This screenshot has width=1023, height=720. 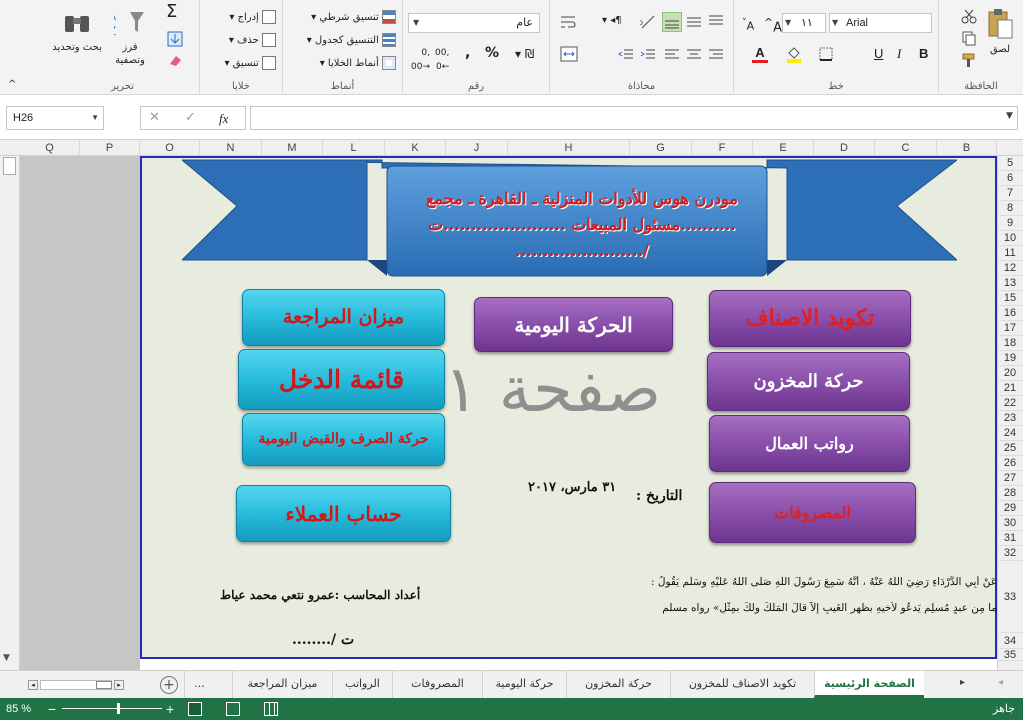 I want to click on tab-stock-movement: حركة المخزون, so click(x=618, y=684).